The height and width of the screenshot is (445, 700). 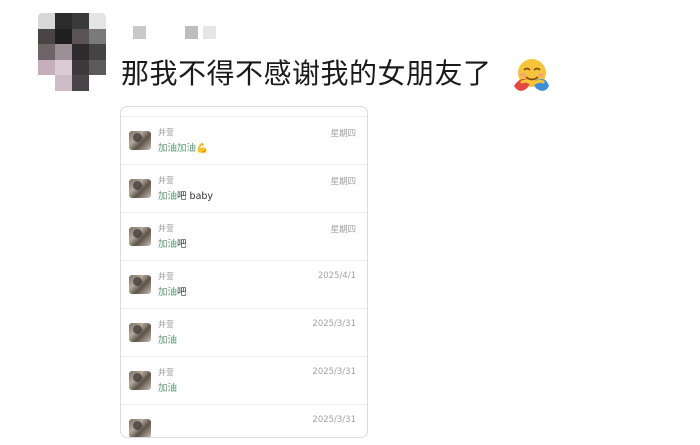 What do you see at coordinates (177, 148) in the screenshot?
I see `message-green-text: 加油加油` at bounding box center [177, 148].